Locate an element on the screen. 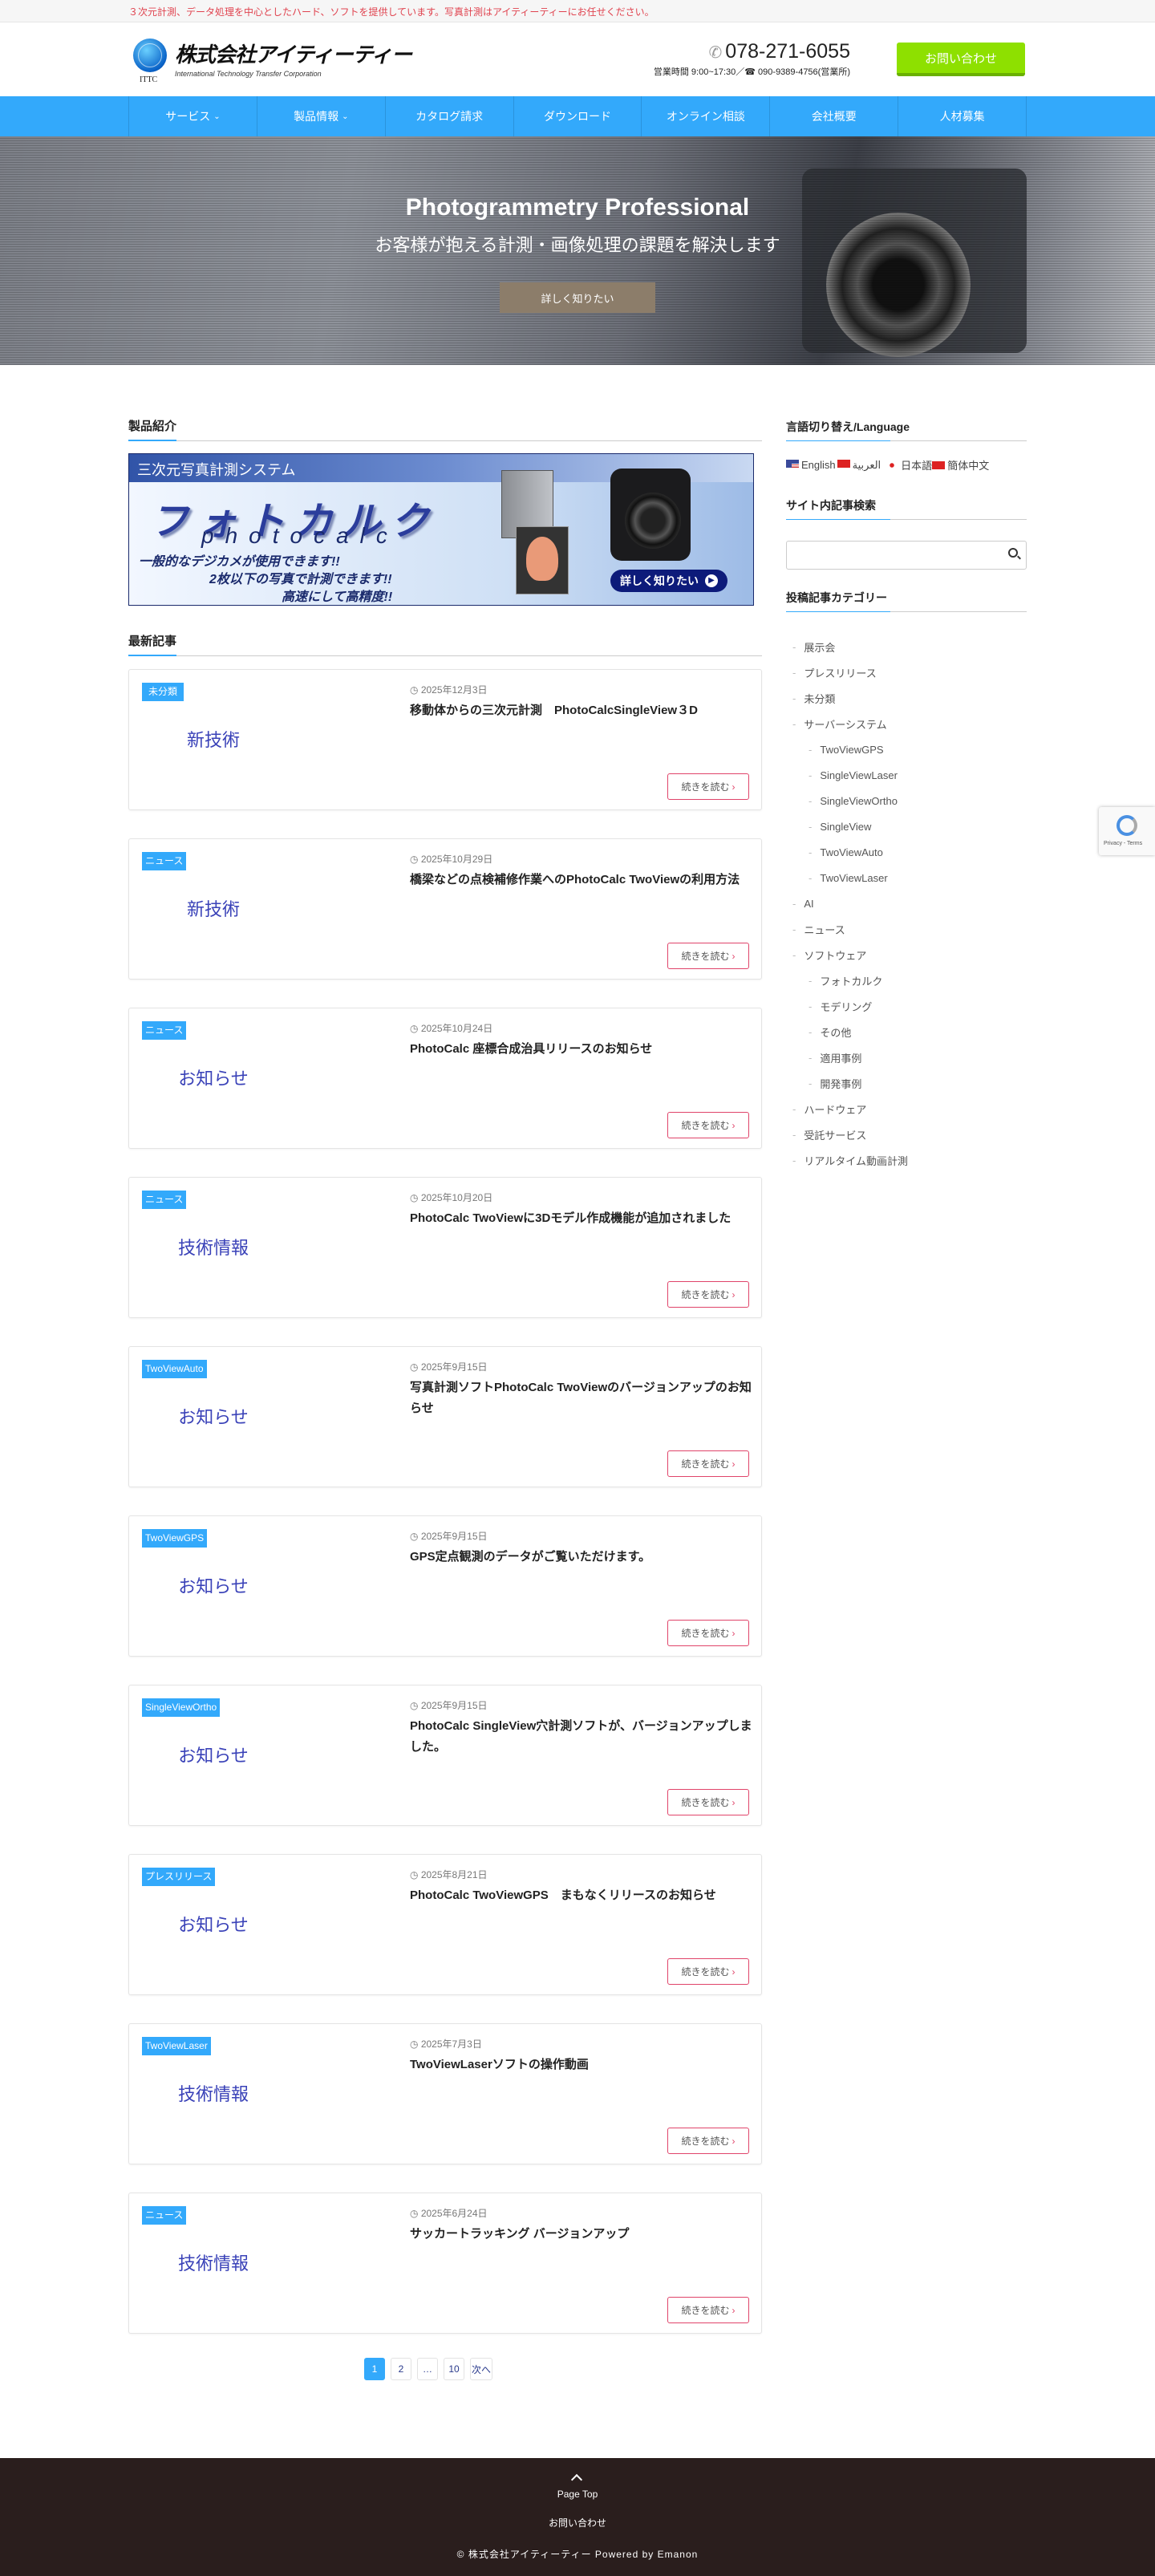 This screenshot has height=2576, width=1155. language-arabic: العربية is located at coordinates (859, 465).